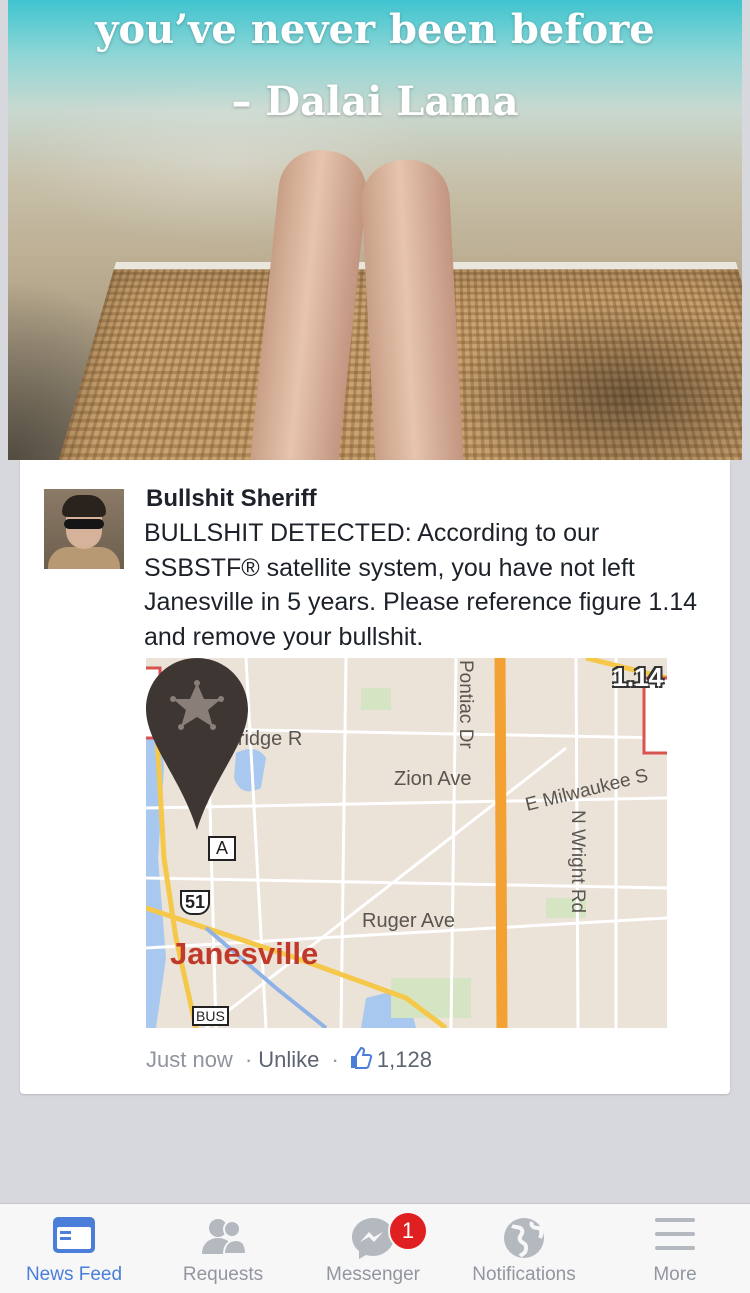  Describe the element at coordinates (433, 779) in the screenshot. I see `map-label-zion-ave: Zion Ave` at that location.